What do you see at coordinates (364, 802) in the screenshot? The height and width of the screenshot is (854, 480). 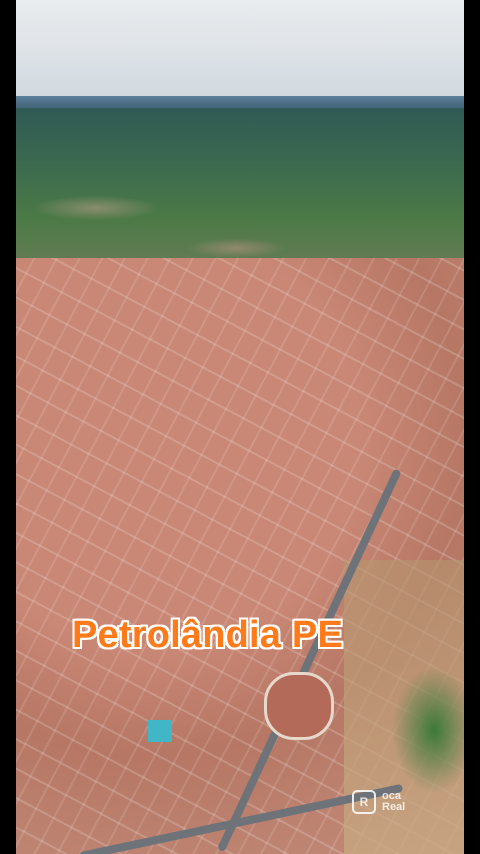 I see `realestate-logo-icon: R` at bounding box center [364, 802].